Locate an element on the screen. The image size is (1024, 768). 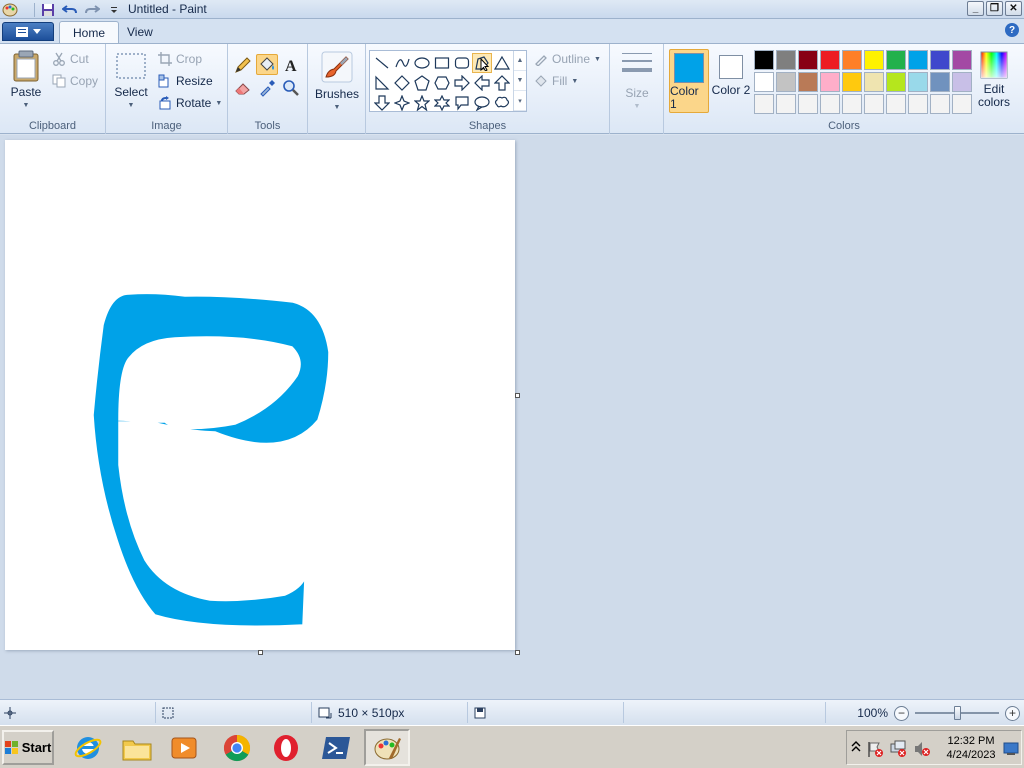
copy-button: Copy is located at coordinates (75, 81).